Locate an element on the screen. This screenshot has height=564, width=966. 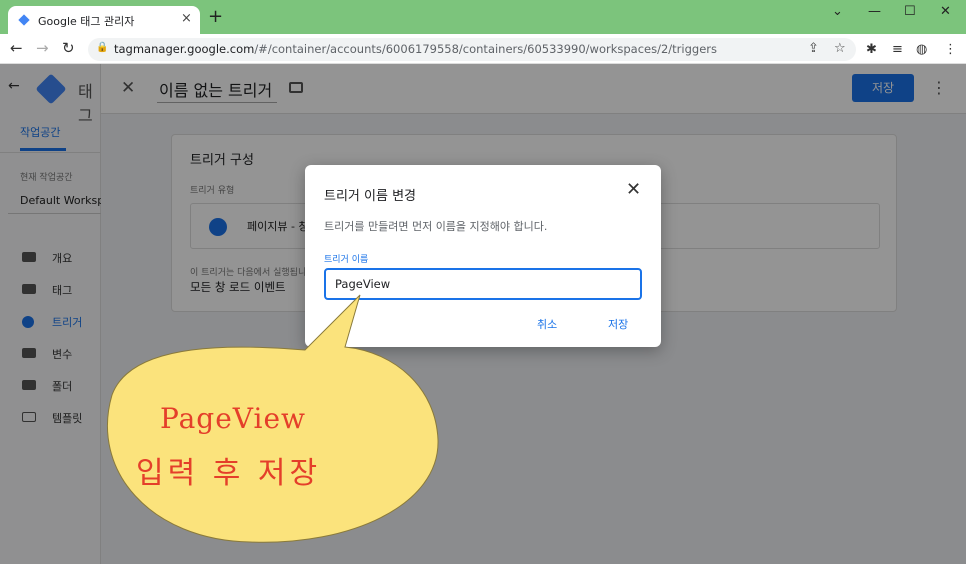
callout-line-1: PageView is located at coordinates (233, 418).